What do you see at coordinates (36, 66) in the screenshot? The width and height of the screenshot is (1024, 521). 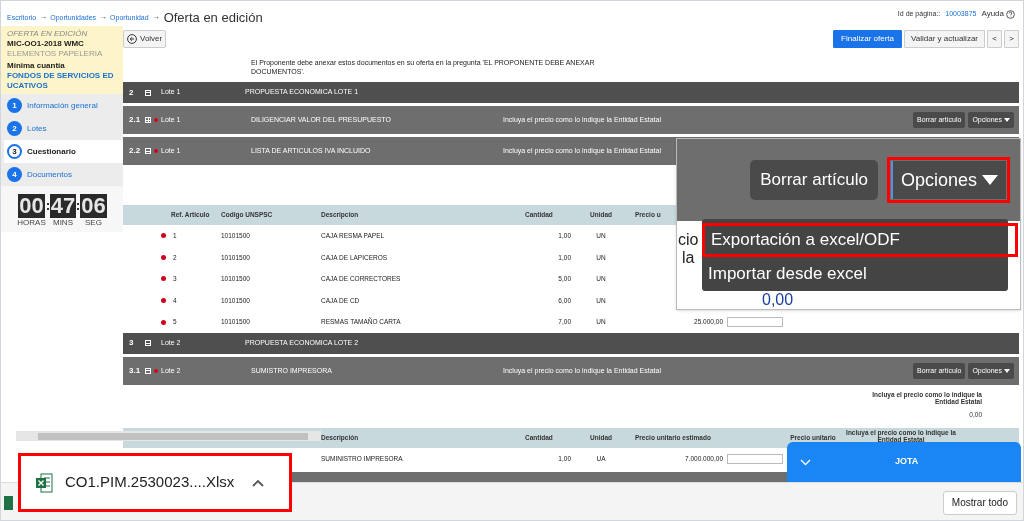 I see `offer-type: Mínima cuantía` at bounding box center [36, 66].